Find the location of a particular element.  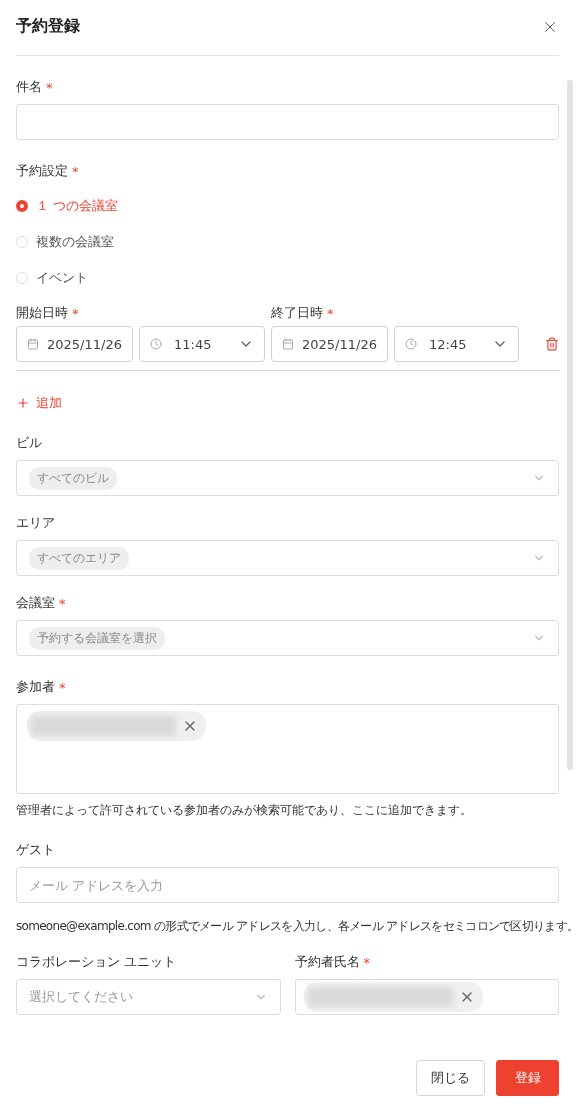

field-label: コラボレーション ユニット is located at coordinates (96, 962).